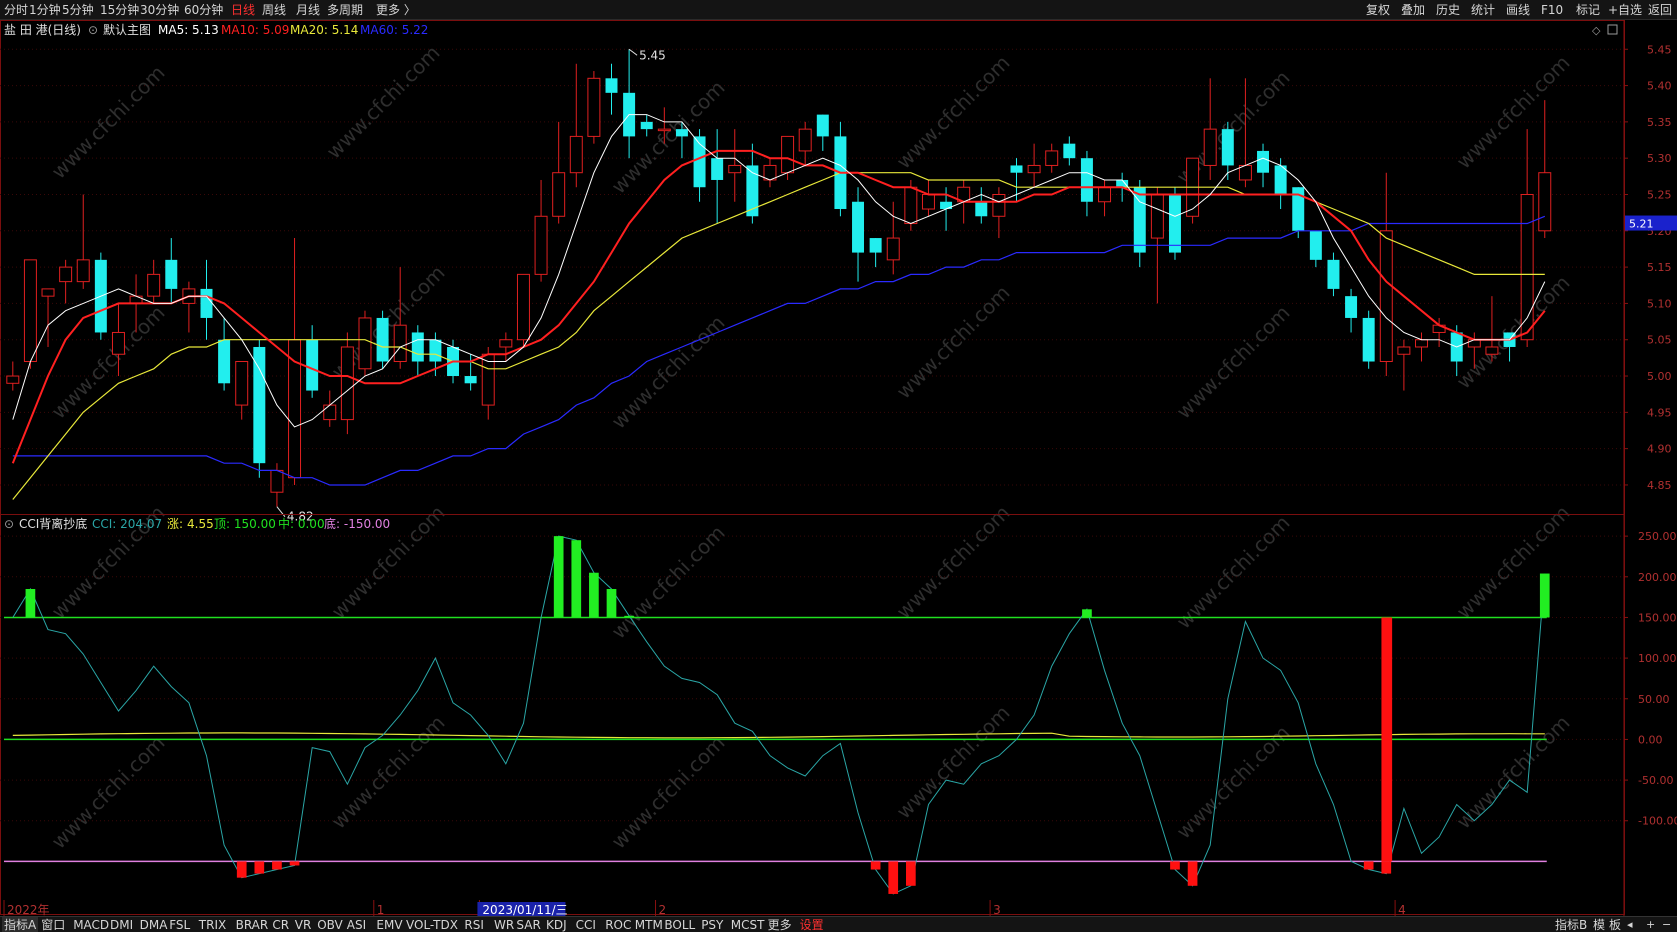 This screenshot has width=1677, height=932. I want to click on indicator-tab-0: 指标A, so click(20, 924).